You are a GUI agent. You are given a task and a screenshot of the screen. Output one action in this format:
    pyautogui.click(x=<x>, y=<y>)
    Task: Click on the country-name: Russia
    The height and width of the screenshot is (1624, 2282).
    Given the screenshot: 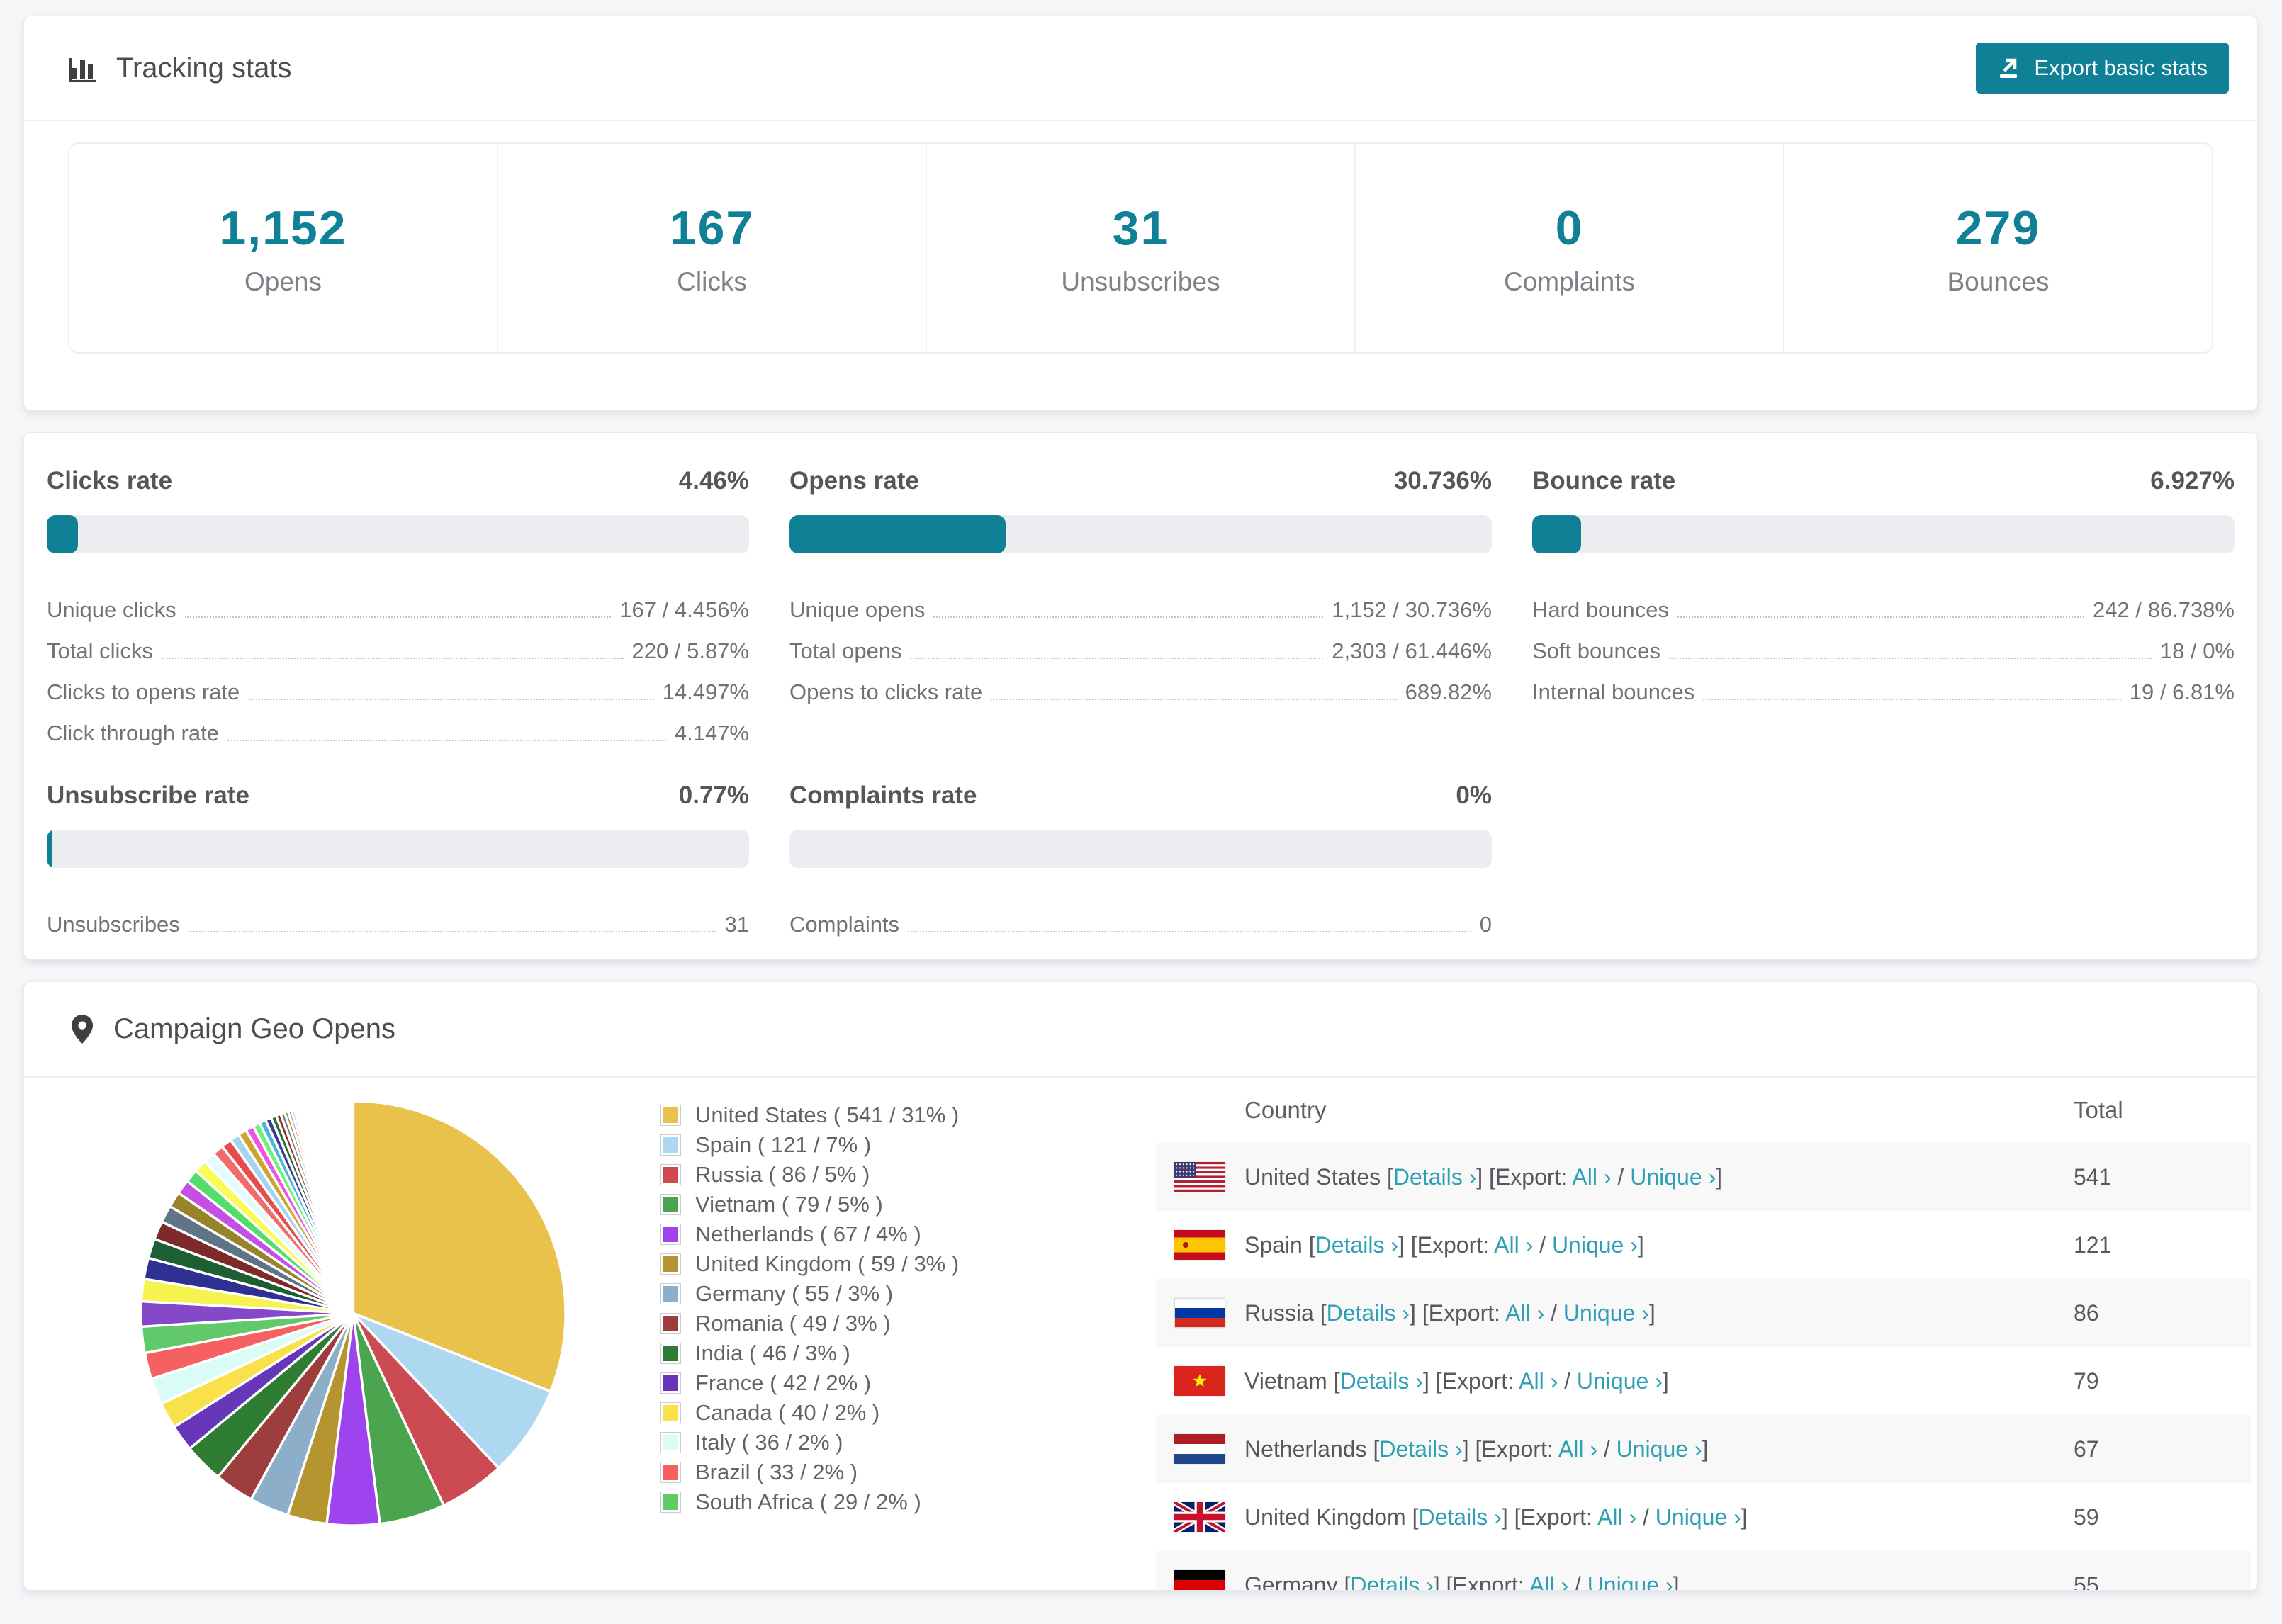 What is the action you would take?
    pyautogui.click(x=1279, y=1312)
    